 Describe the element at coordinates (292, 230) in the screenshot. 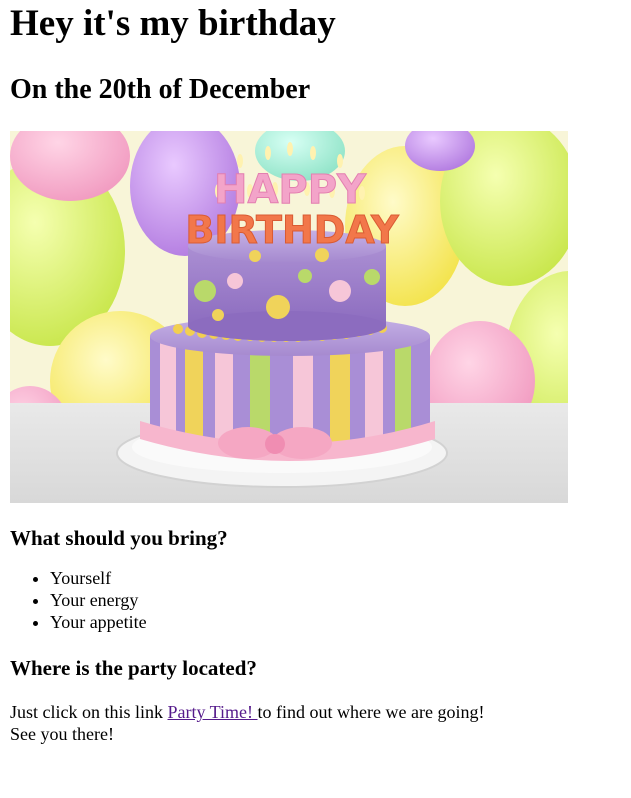

I see `cake-topper-line2: BIRTHDAY` at that location.